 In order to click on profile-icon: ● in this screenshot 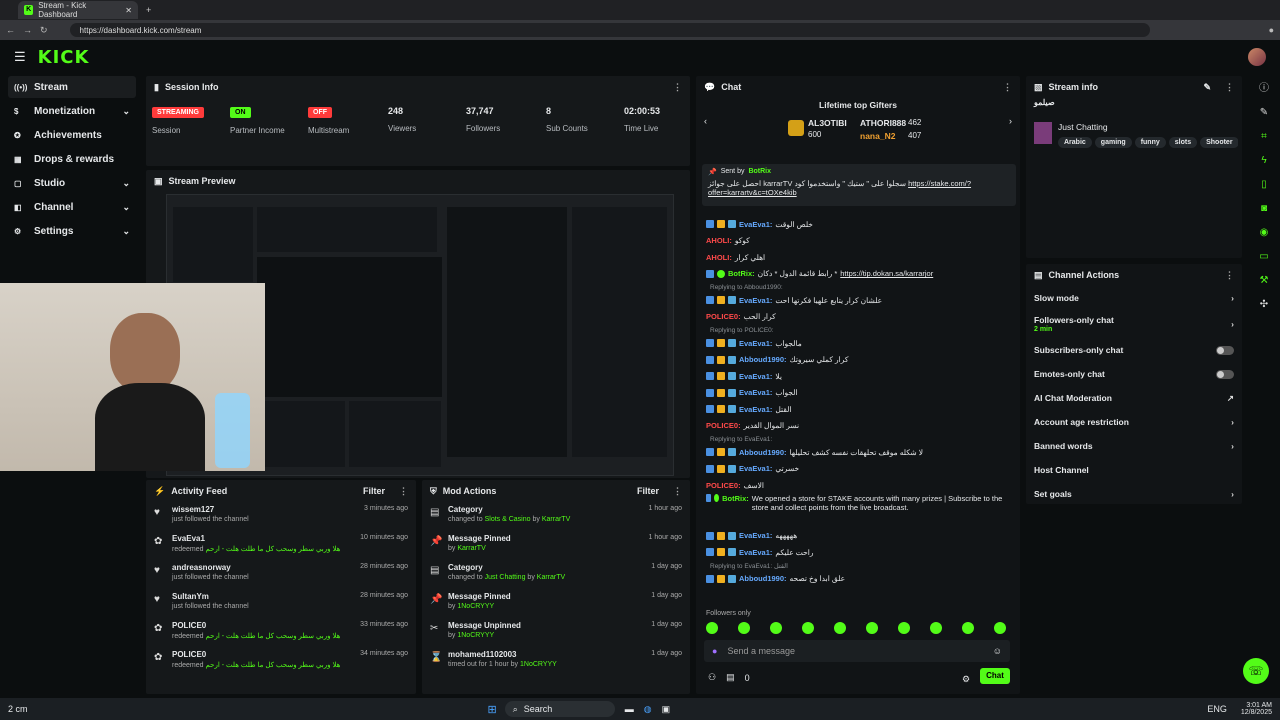, I will do `click(1271, 30)`.